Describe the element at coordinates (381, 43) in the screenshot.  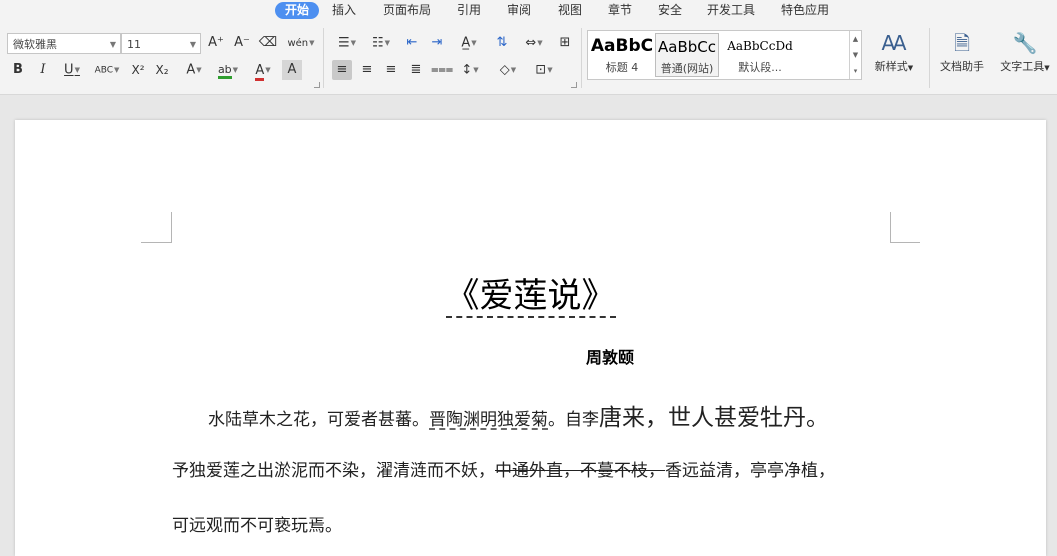
I see `numbered-list-icon: ☷▼` at that location.